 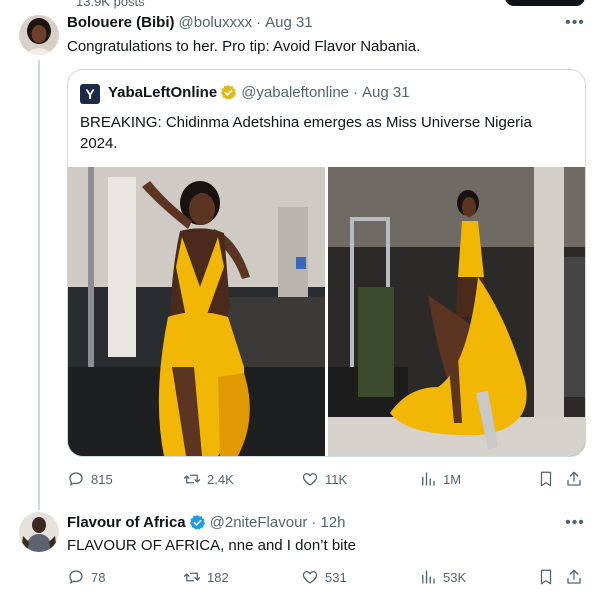 I want to click on quote-author-handle: @yabaleftonline, so click(x=295, y=92).